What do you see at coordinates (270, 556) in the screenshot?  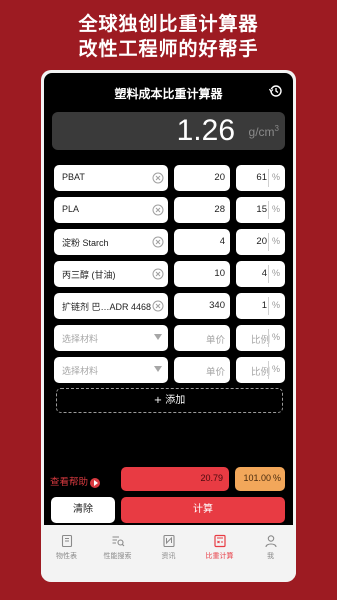 I see `tab-label: 我` at bounding box center [270, 556].